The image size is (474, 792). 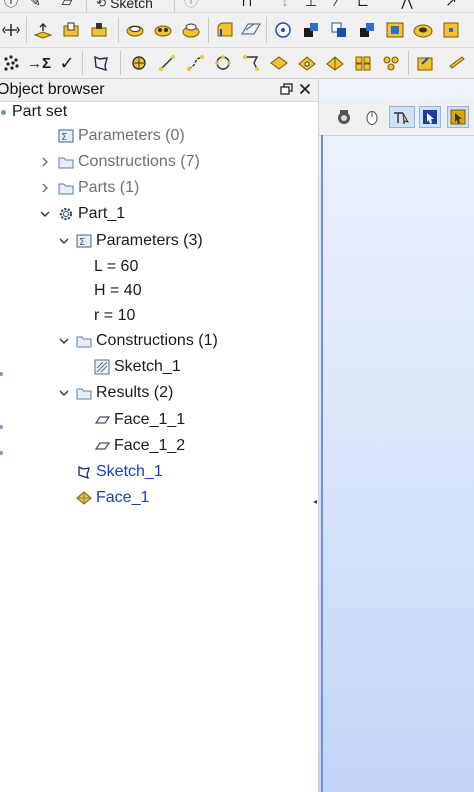 I want to click on fuse-icon, so click(x=423, y=30).